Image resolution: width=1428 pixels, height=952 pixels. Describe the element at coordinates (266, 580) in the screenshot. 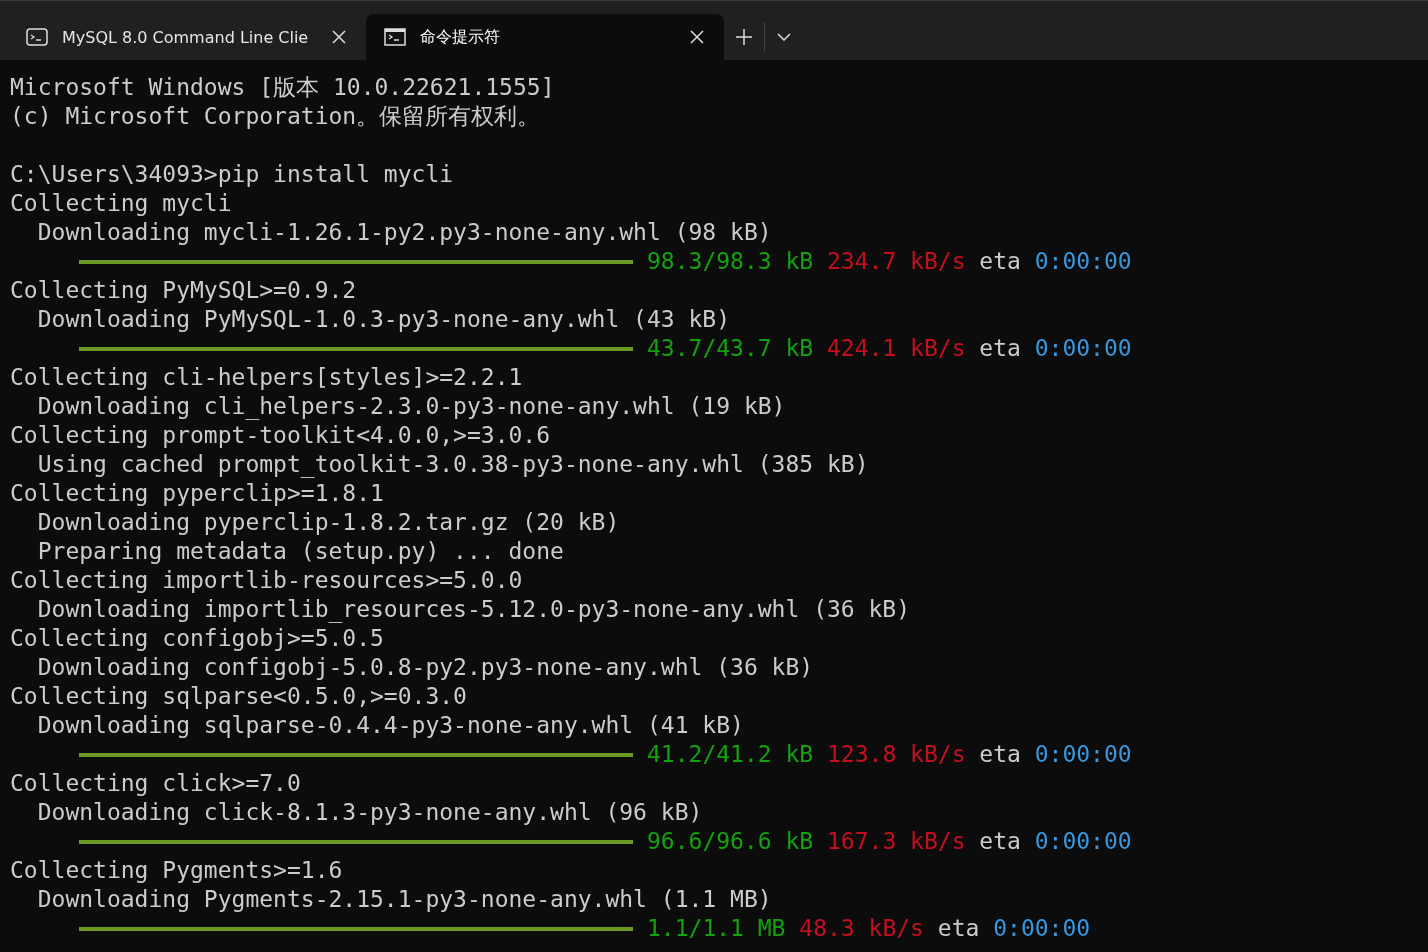

I see `terminal-line: Collecting importlib-resources>=5.0.0` at that location.